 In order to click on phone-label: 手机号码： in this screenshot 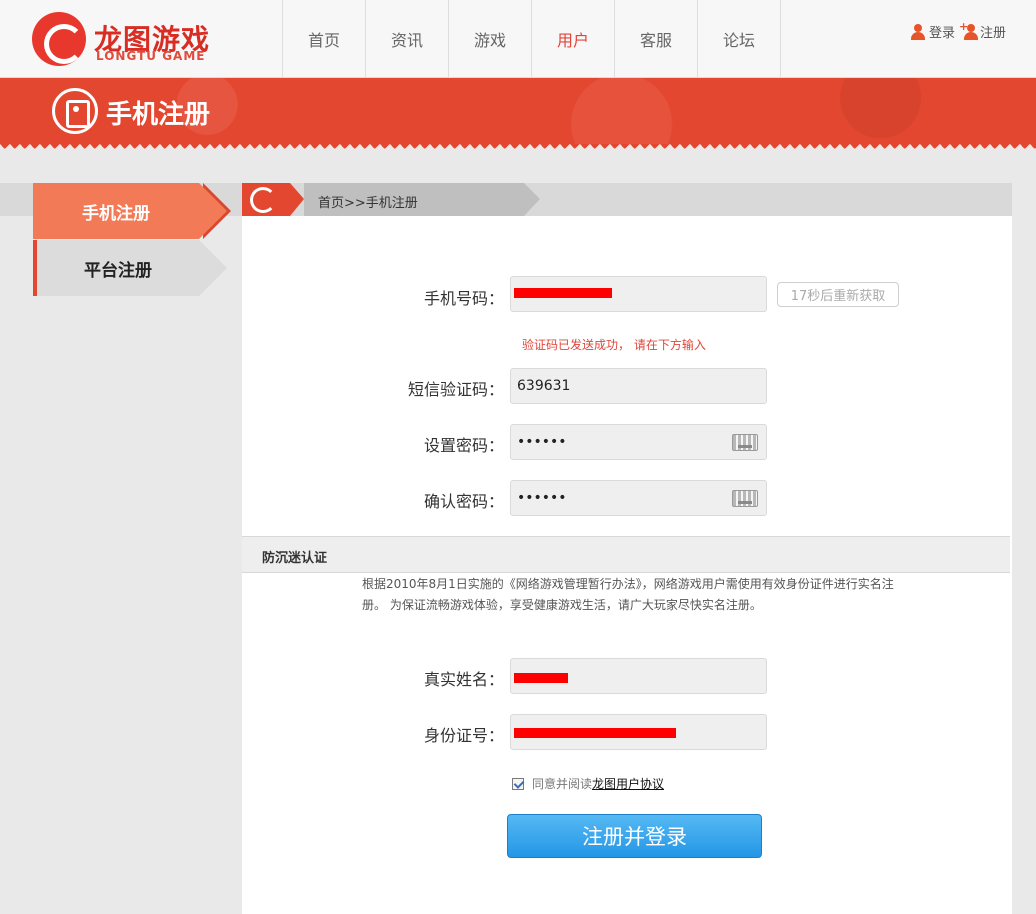, I will do `click(463, 298)`.